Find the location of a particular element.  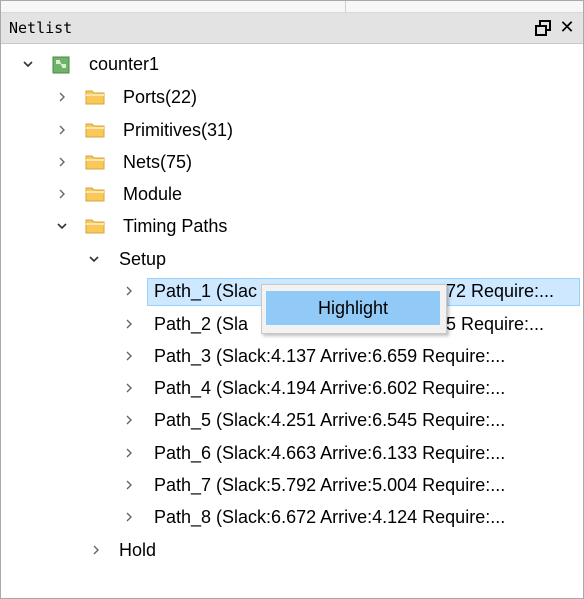

panel-titlebar: Netlist ✕ is located at coordinates (292, 28).